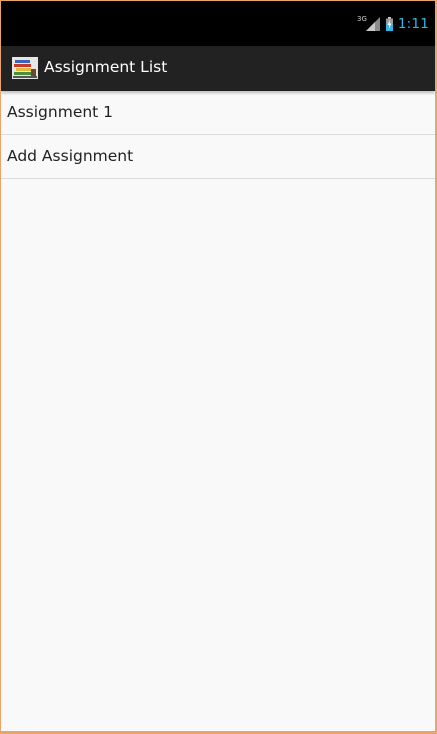  I want to click on list-item-add-assignment: Add Assignment, so click(218, 157).